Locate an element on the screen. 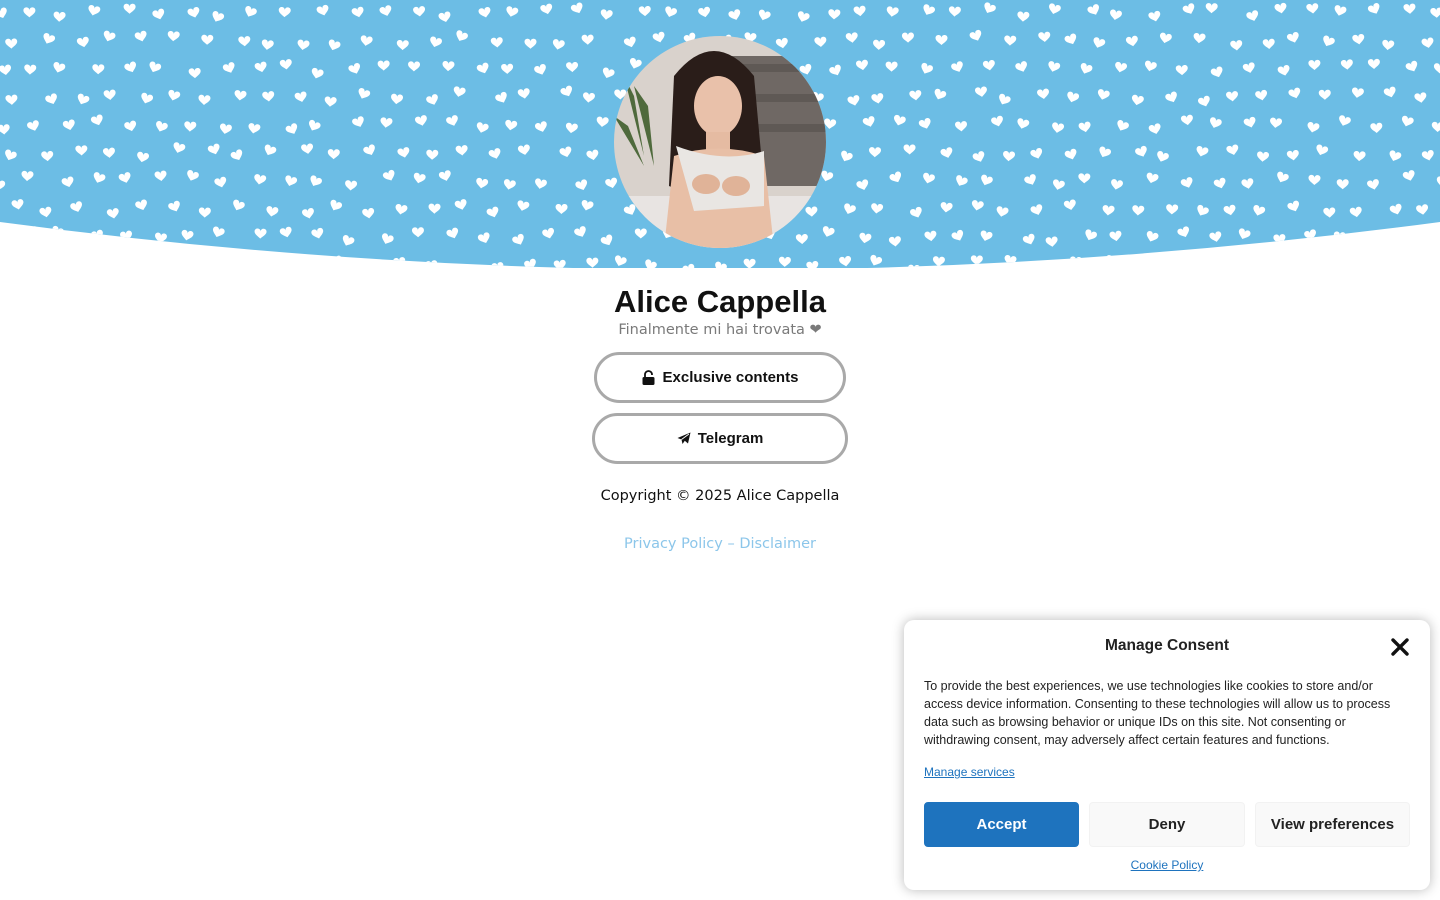  consent-title: Manage Consent is located at coordinates (1166, 645).